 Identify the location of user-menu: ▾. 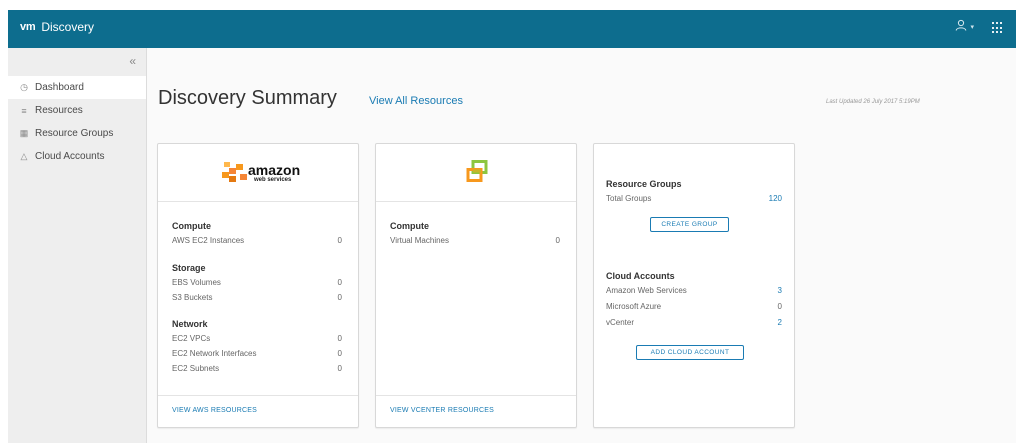
(964, 26).